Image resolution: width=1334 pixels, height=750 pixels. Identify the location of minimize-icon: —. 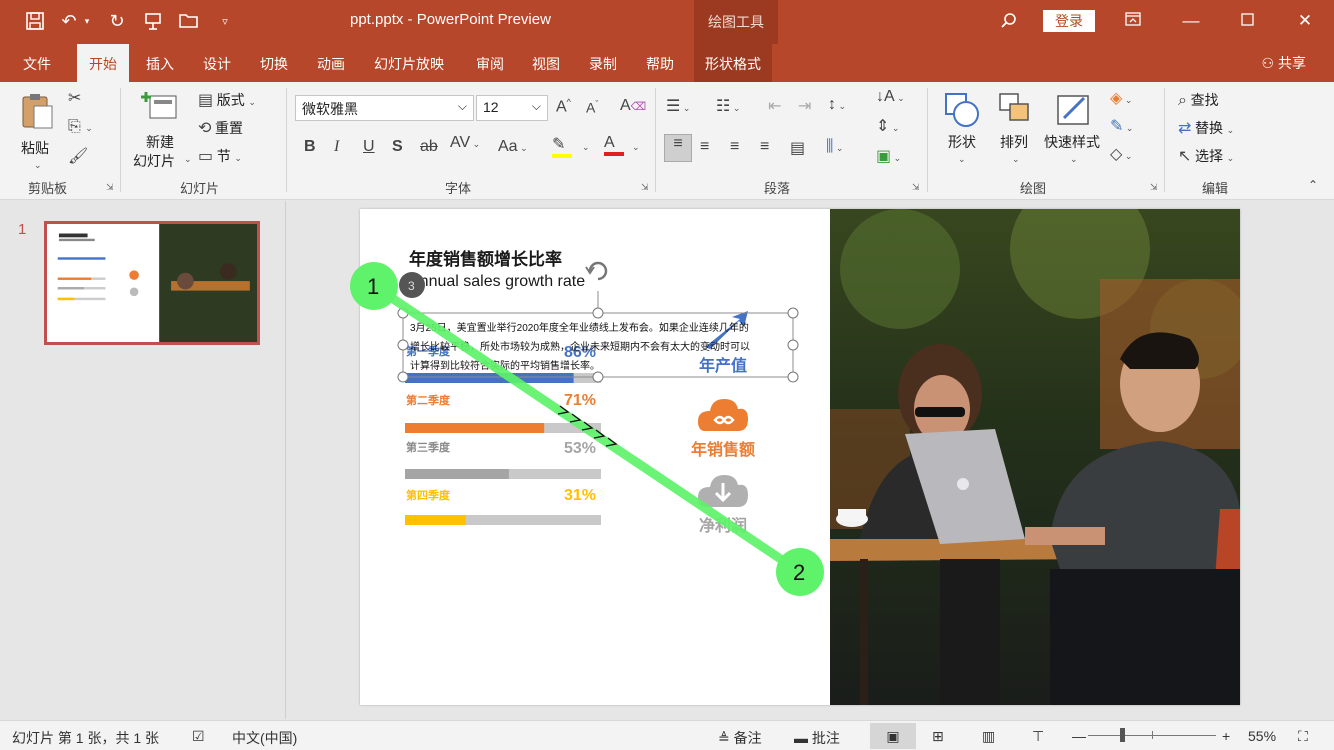
(1191, 21).